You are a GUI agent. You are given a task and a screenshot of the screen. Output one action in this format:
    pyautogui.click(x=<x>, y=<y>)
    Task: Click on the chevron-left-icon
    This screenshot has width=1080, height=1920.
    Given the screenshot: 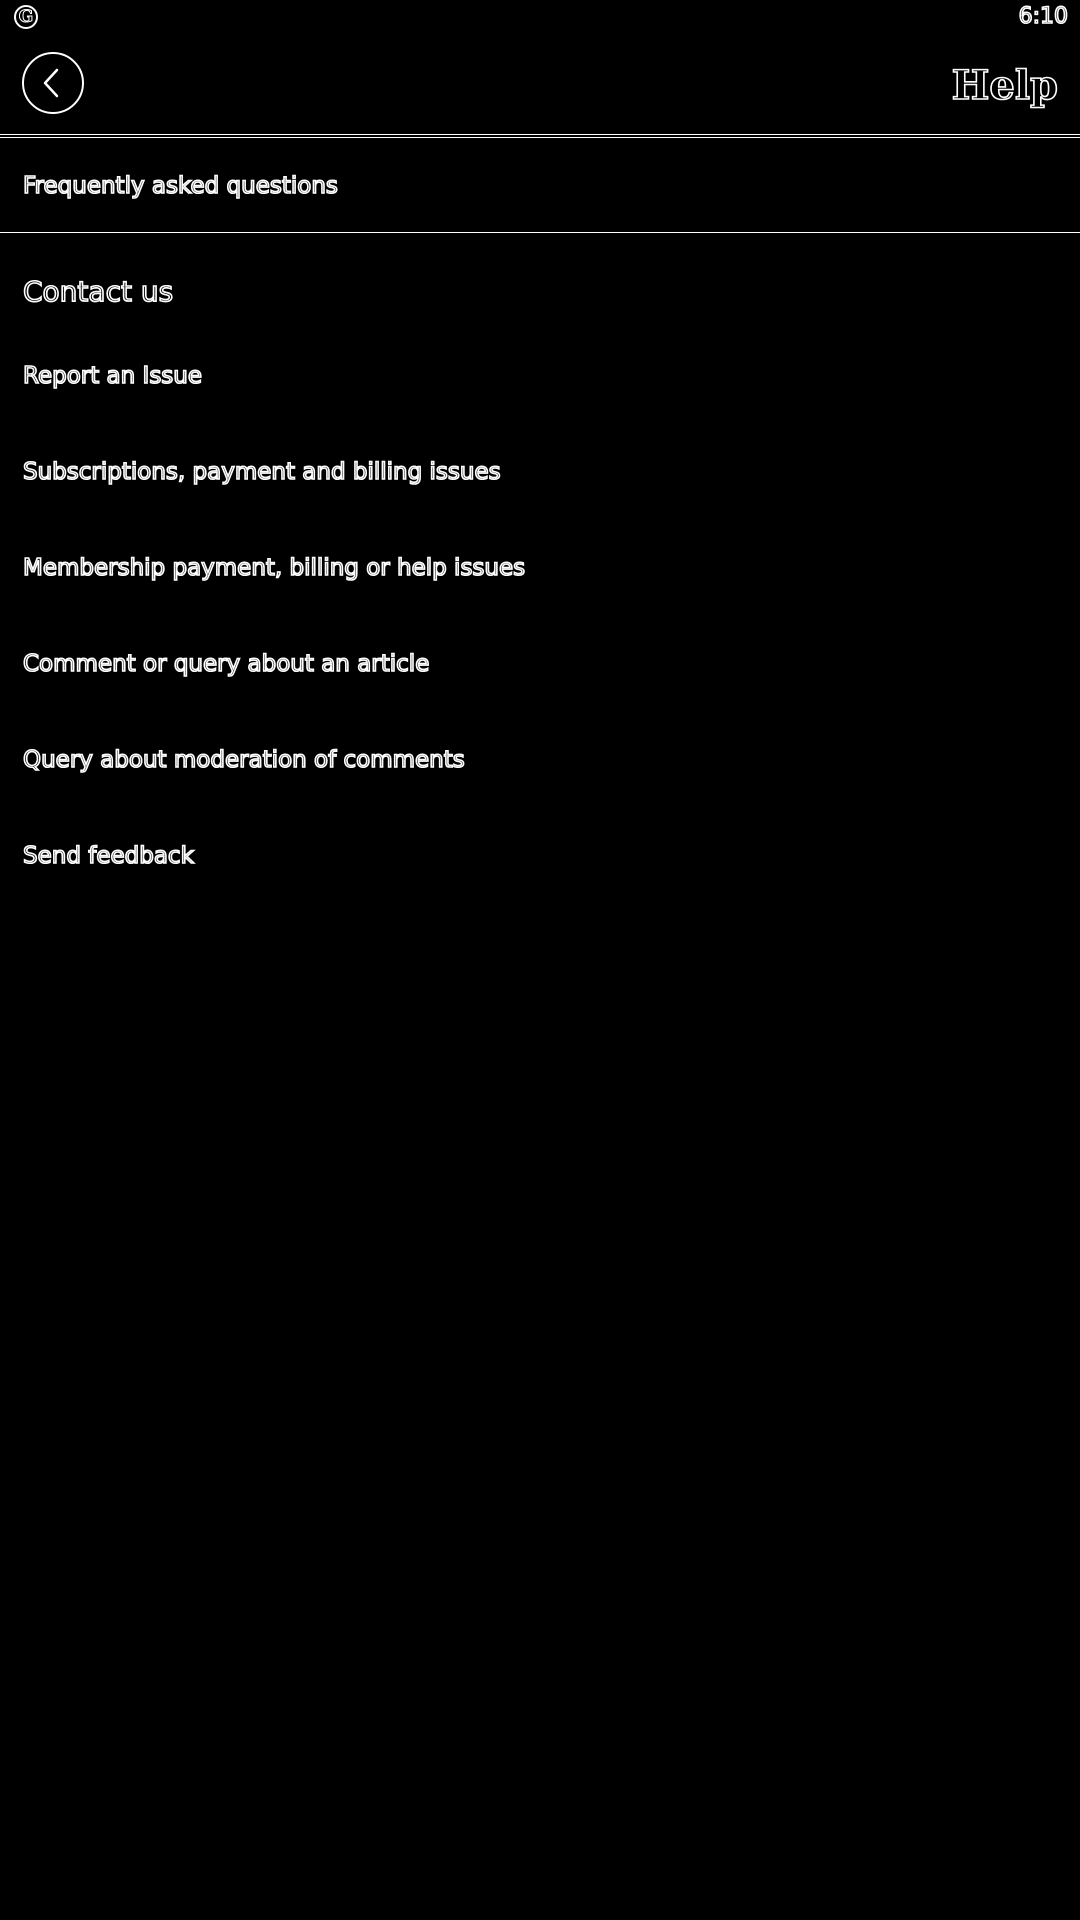 What is the action you would take?
    pyautogui.click(x=51, y=83)
    